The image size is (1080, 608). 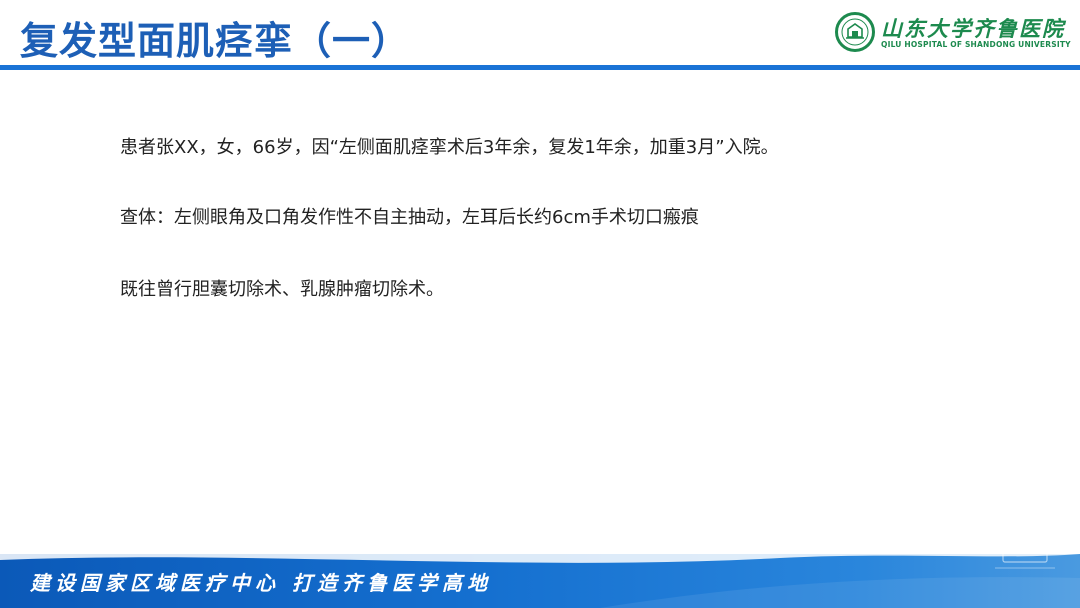 I want to click on case-history-paragraph: 患者张XX，女，66岁，因“左侧面肌痉挛术后3年余，复发1年余，加重3月”入院。, so click(x=449, y=147).